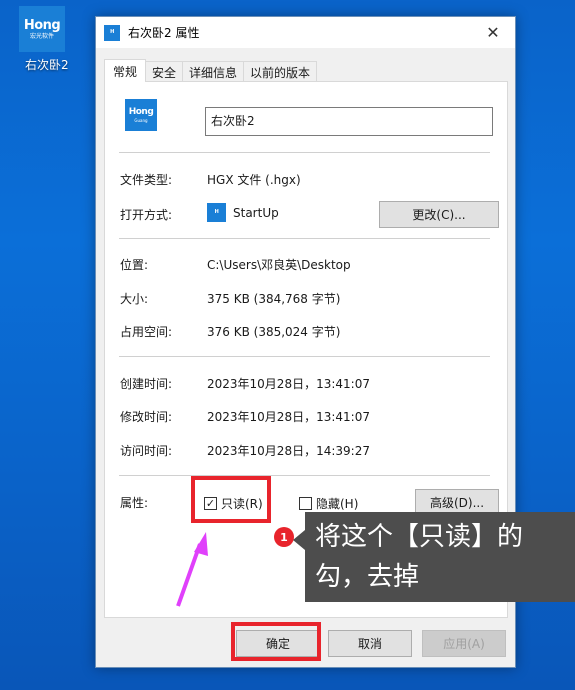 The width and height of the screenshot is (575, 690). I want to click on step-badge: 1, so click(284, 537).